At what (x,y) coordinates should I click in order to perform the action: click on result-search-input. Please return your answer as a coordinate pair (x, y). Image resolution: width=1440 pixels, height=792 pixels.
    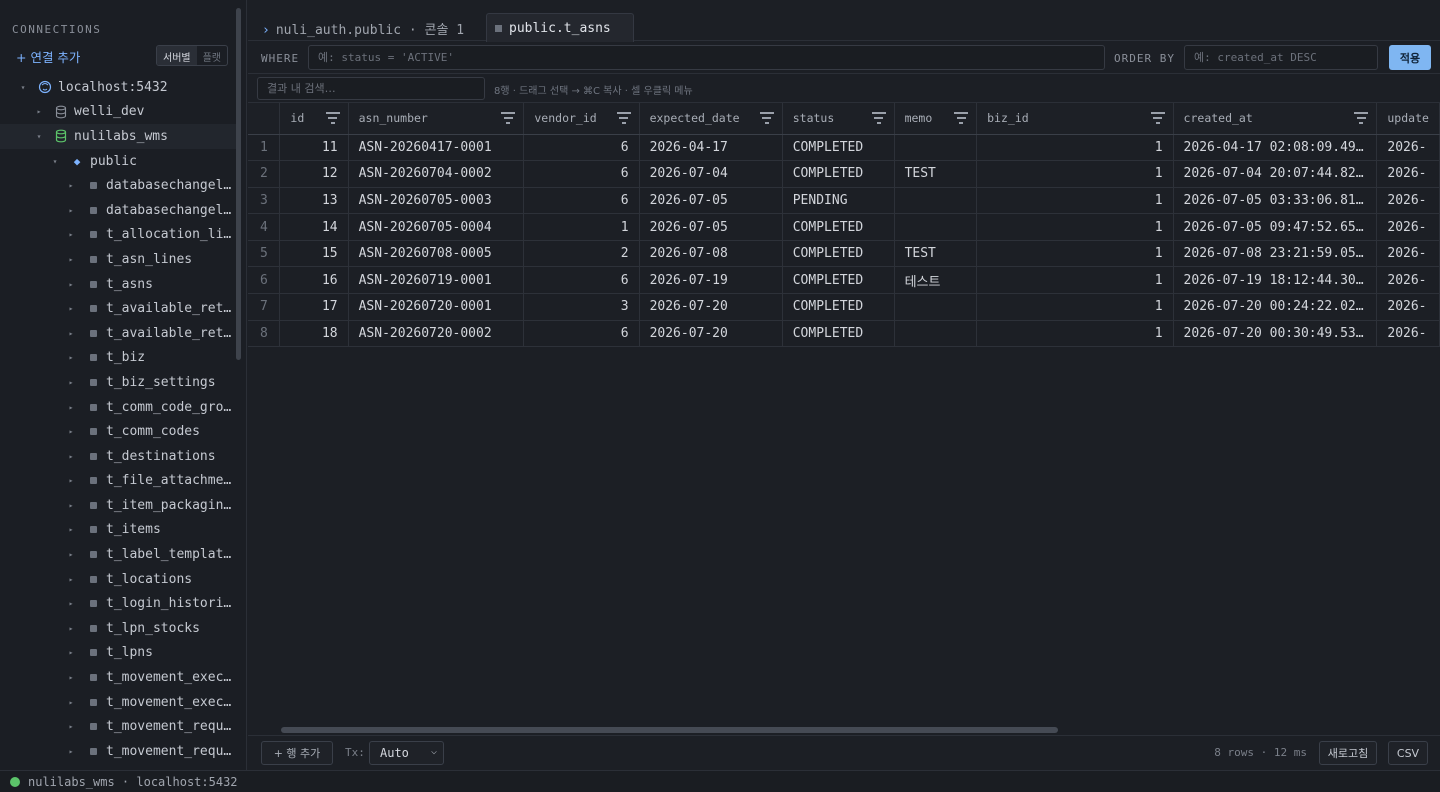
    Looking at the image, I should click on (371, 88).